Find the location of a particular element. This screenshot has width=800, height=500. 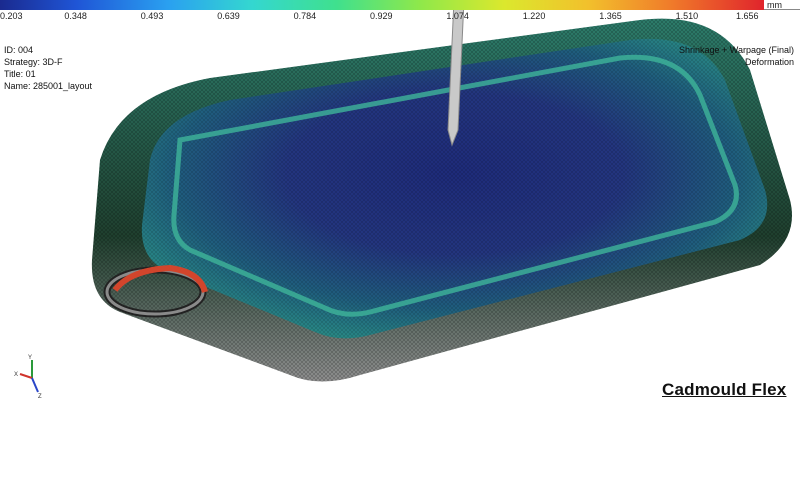

result-type: Shrinkage + Warpage (Final) Deformation is located at coordinates (736, 56).